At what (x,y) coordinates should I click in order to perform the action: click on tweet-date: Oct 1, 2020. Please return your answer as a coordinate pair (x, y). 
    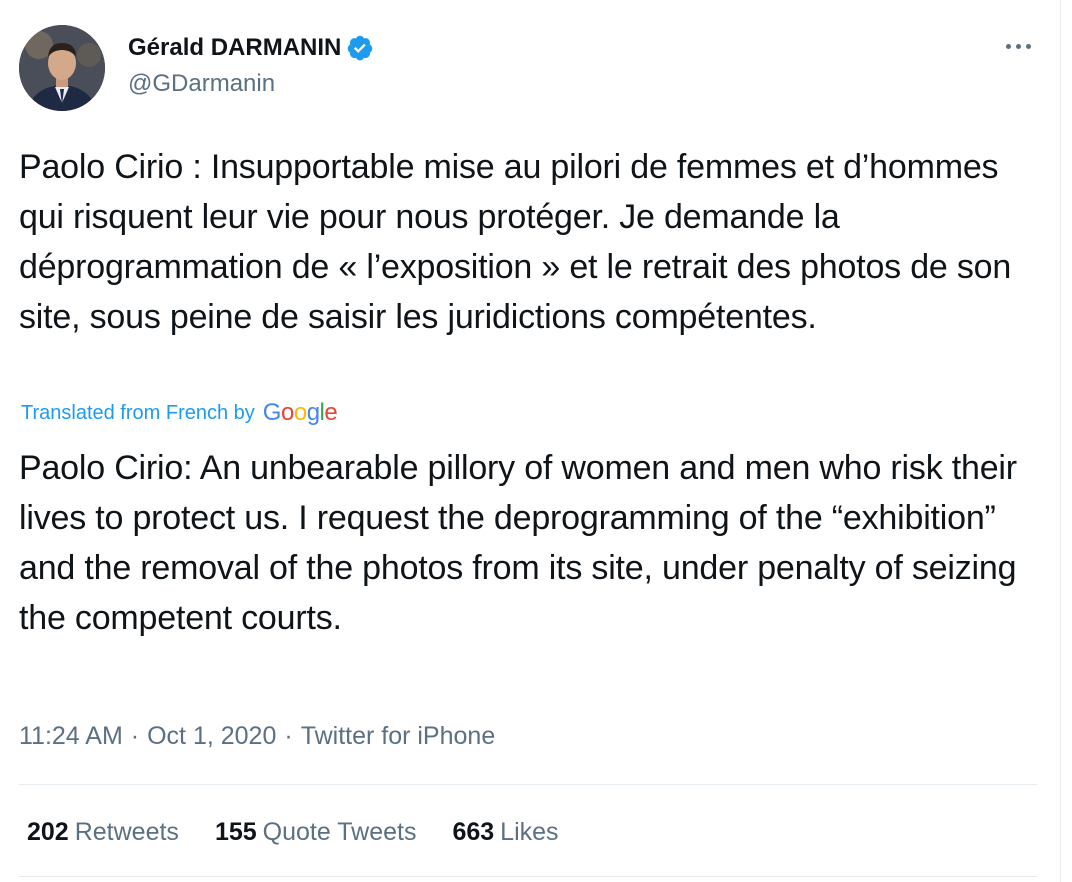
    Looking at the image, I should click on (211, 736).